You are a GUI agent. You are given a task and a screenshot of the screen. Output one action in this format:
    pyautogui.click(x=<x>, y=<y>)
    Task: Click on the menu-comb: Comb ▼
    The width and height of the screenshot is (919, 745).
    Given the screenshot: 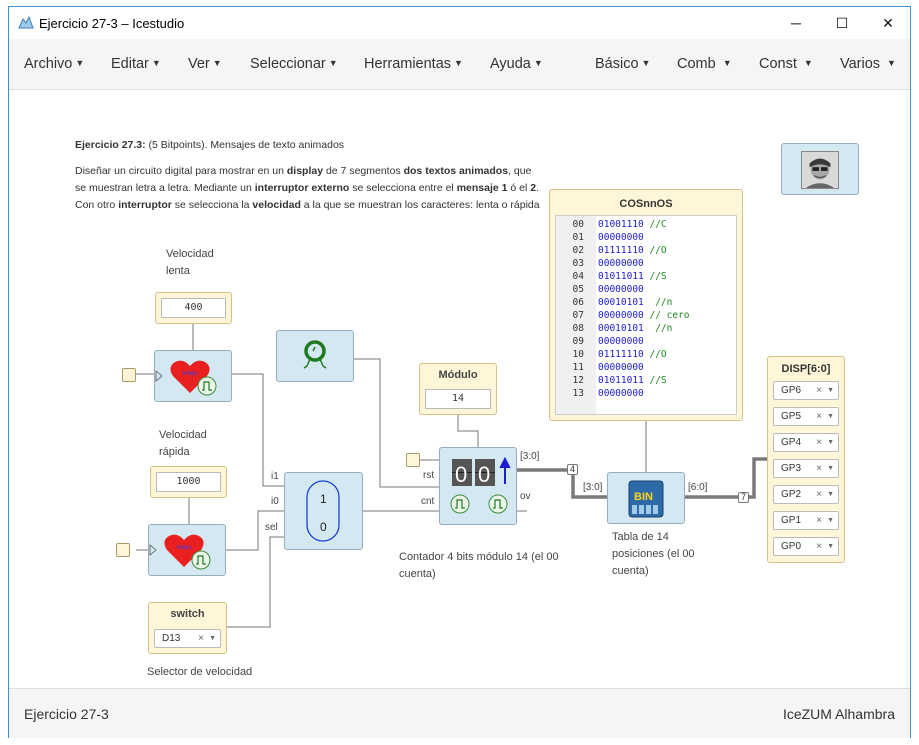 What is the action you would take?
    pyautogui.click(x=704, y=64)
    